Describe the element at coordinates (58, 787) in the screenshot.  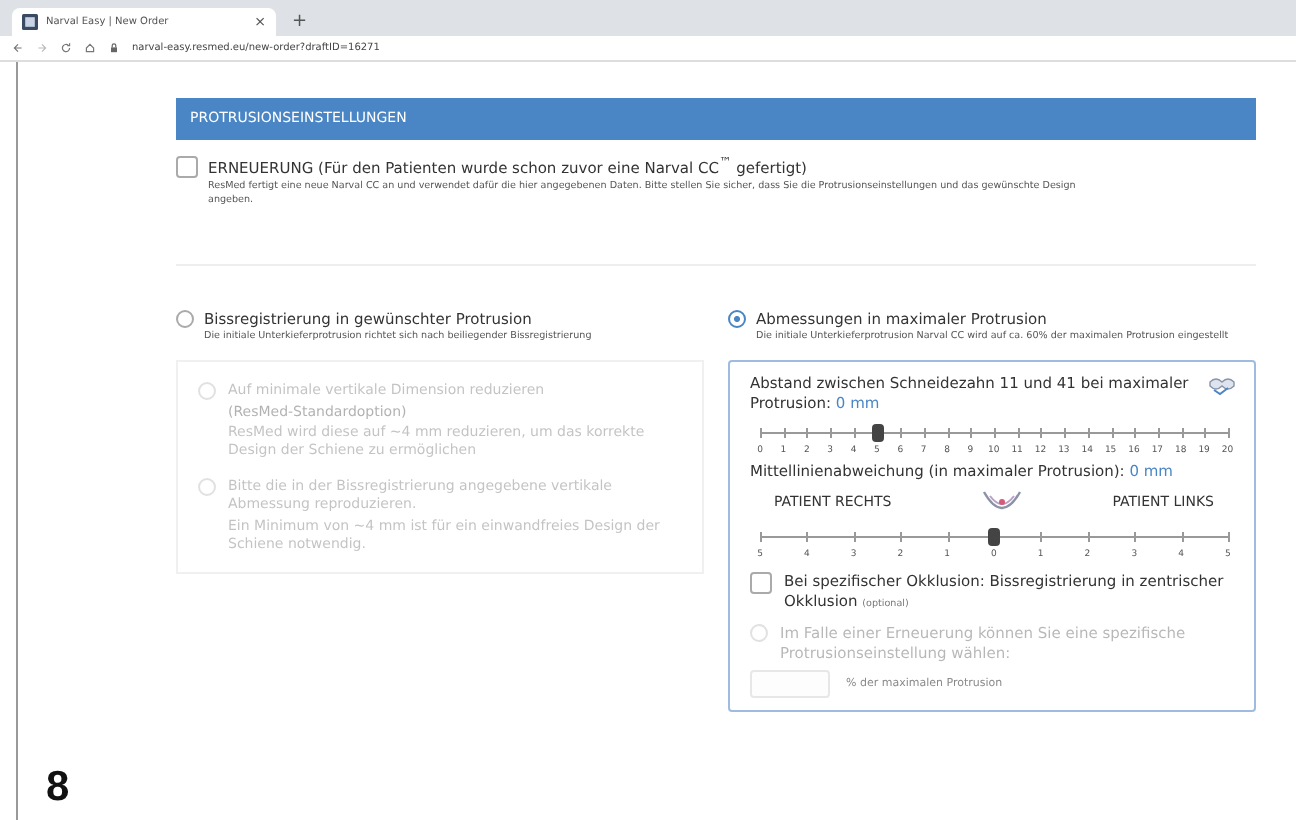
I see `figure-number: 8` at that location.